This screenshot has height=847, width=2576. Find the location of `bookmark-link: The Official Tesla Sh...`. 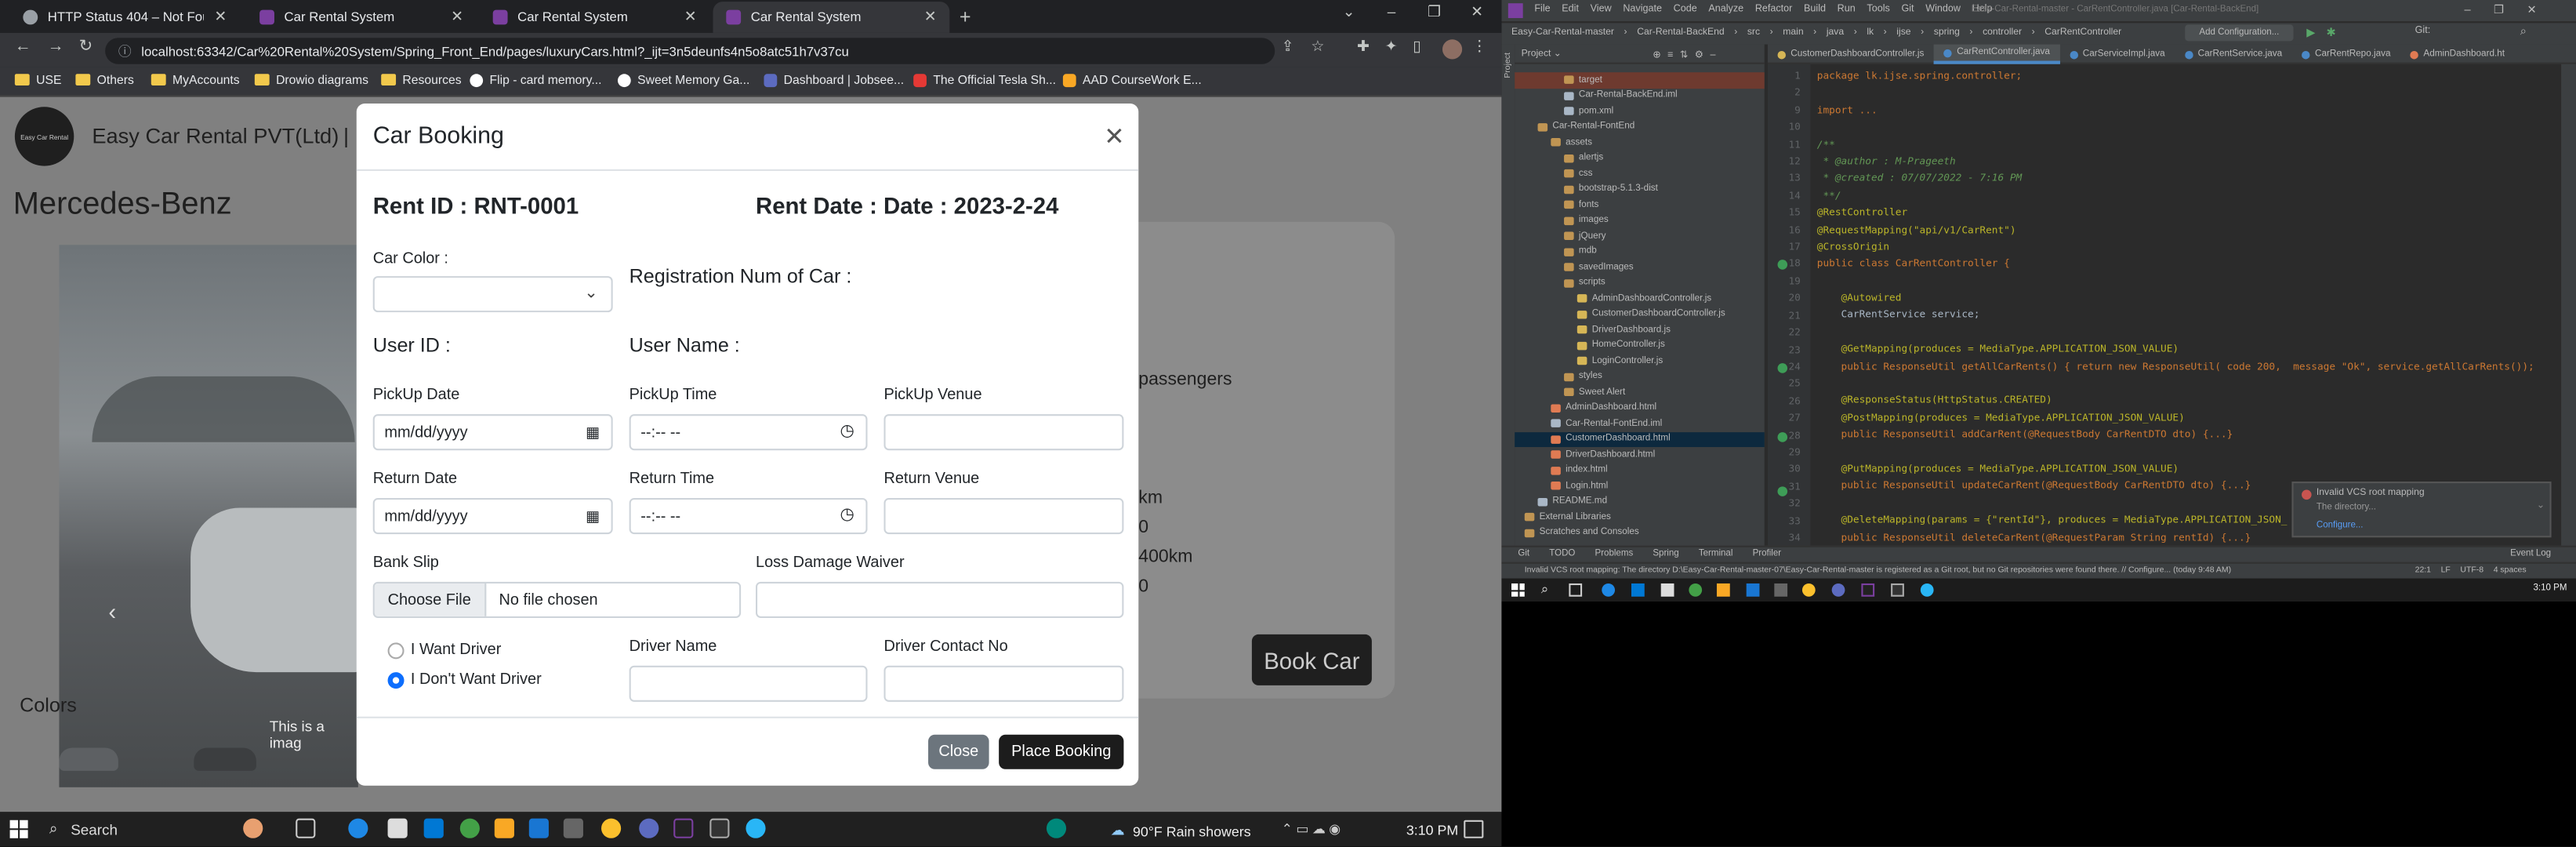

bookmark-link: The Official Tesla Sh... is located at coordinates (985, 79).